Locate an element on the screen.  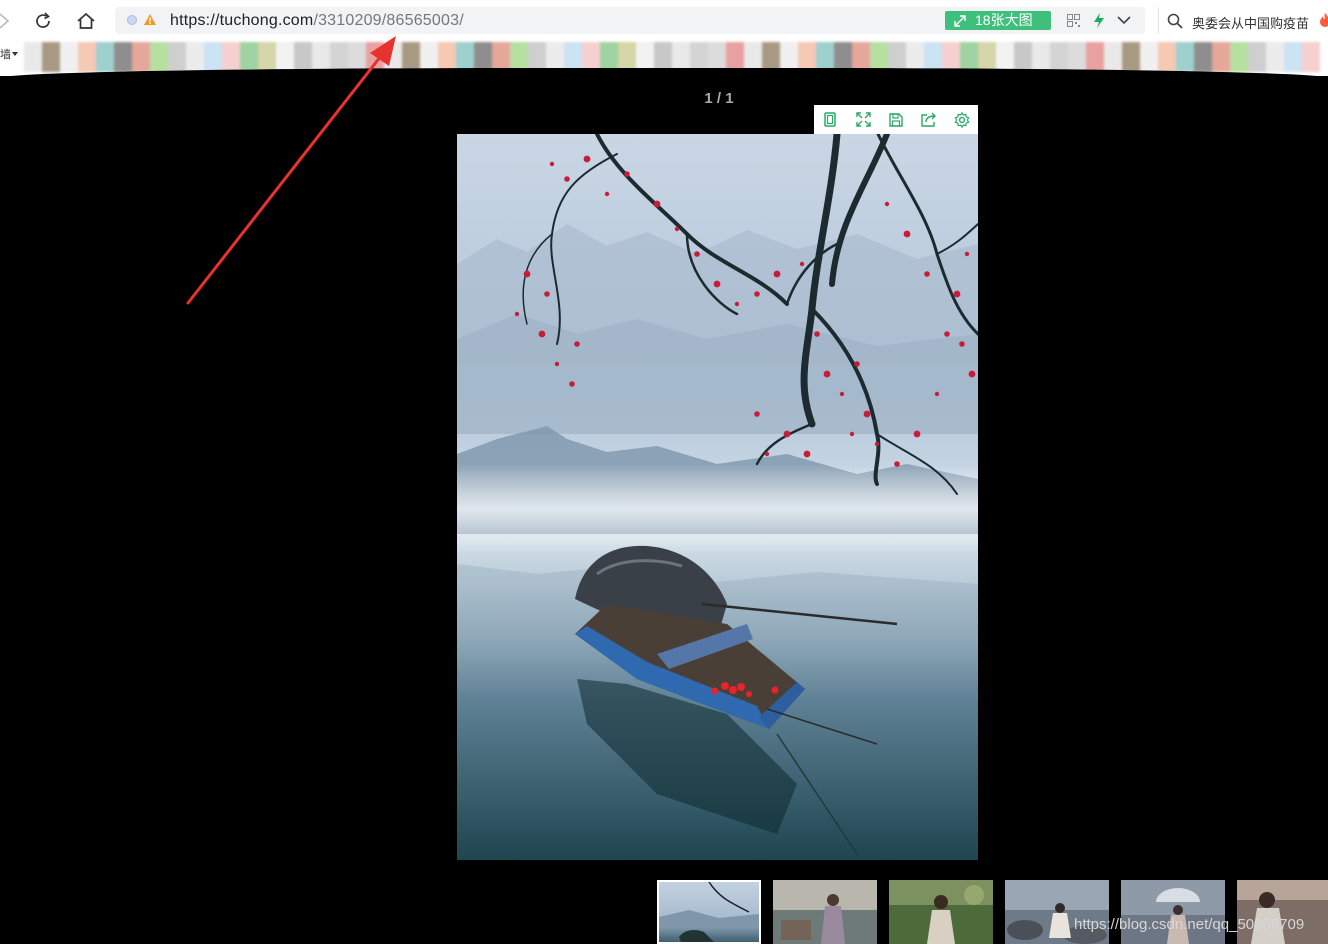
reload-button is located at coordinates (43, 21).